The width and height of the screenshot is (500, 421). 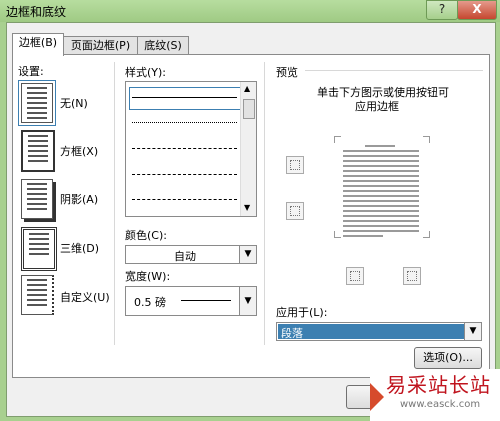 What do you see at coordinates (377, 397) in the screenshot?
I see `watermark-logo-icon` at bounding box center [377, 397].